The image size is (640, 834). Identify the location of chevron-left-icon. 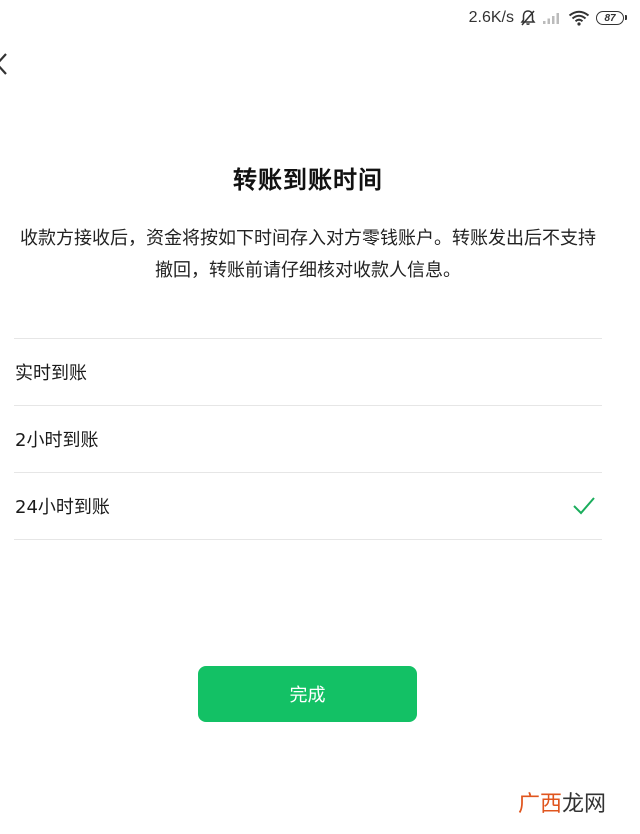
(7, 64).